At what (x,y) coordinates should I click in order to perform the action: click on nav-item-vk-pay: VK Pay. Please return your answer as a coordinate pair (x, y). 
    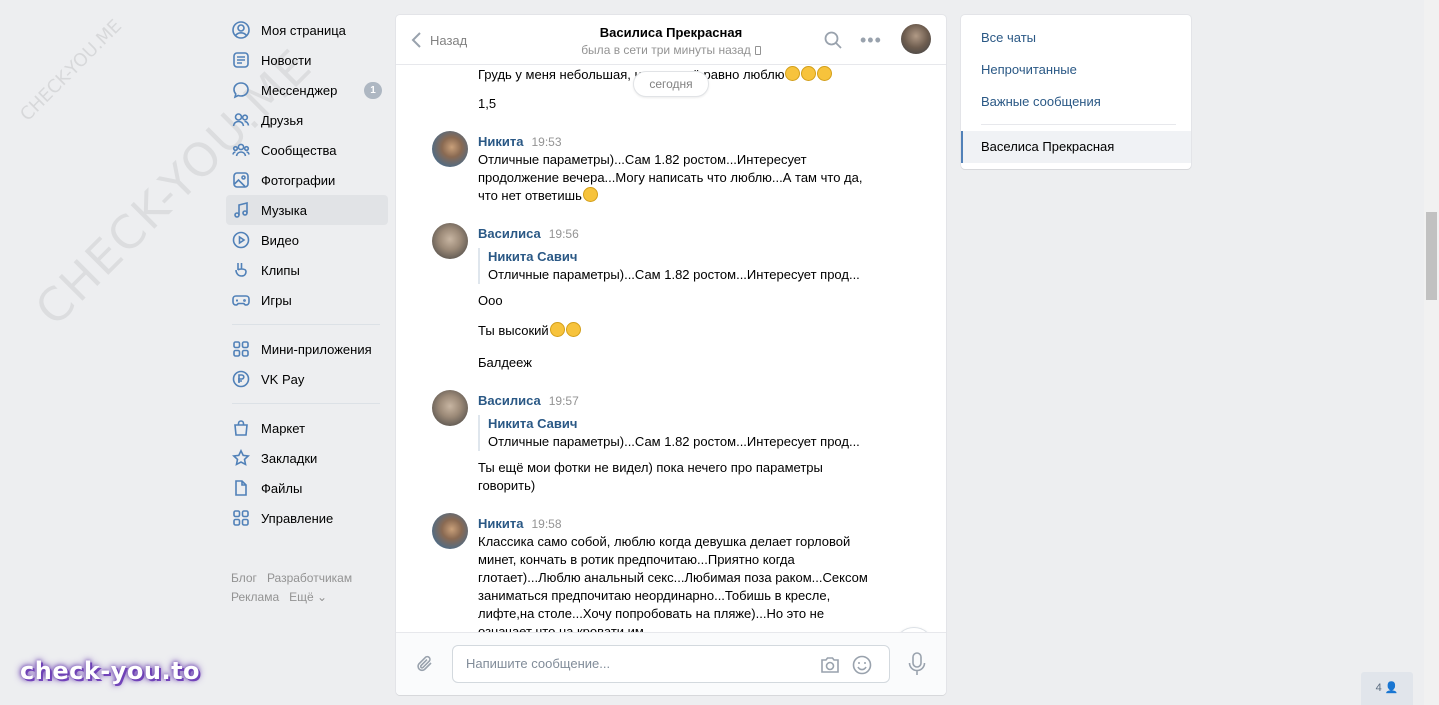
    Looking at the image, I should click on (307, 379).